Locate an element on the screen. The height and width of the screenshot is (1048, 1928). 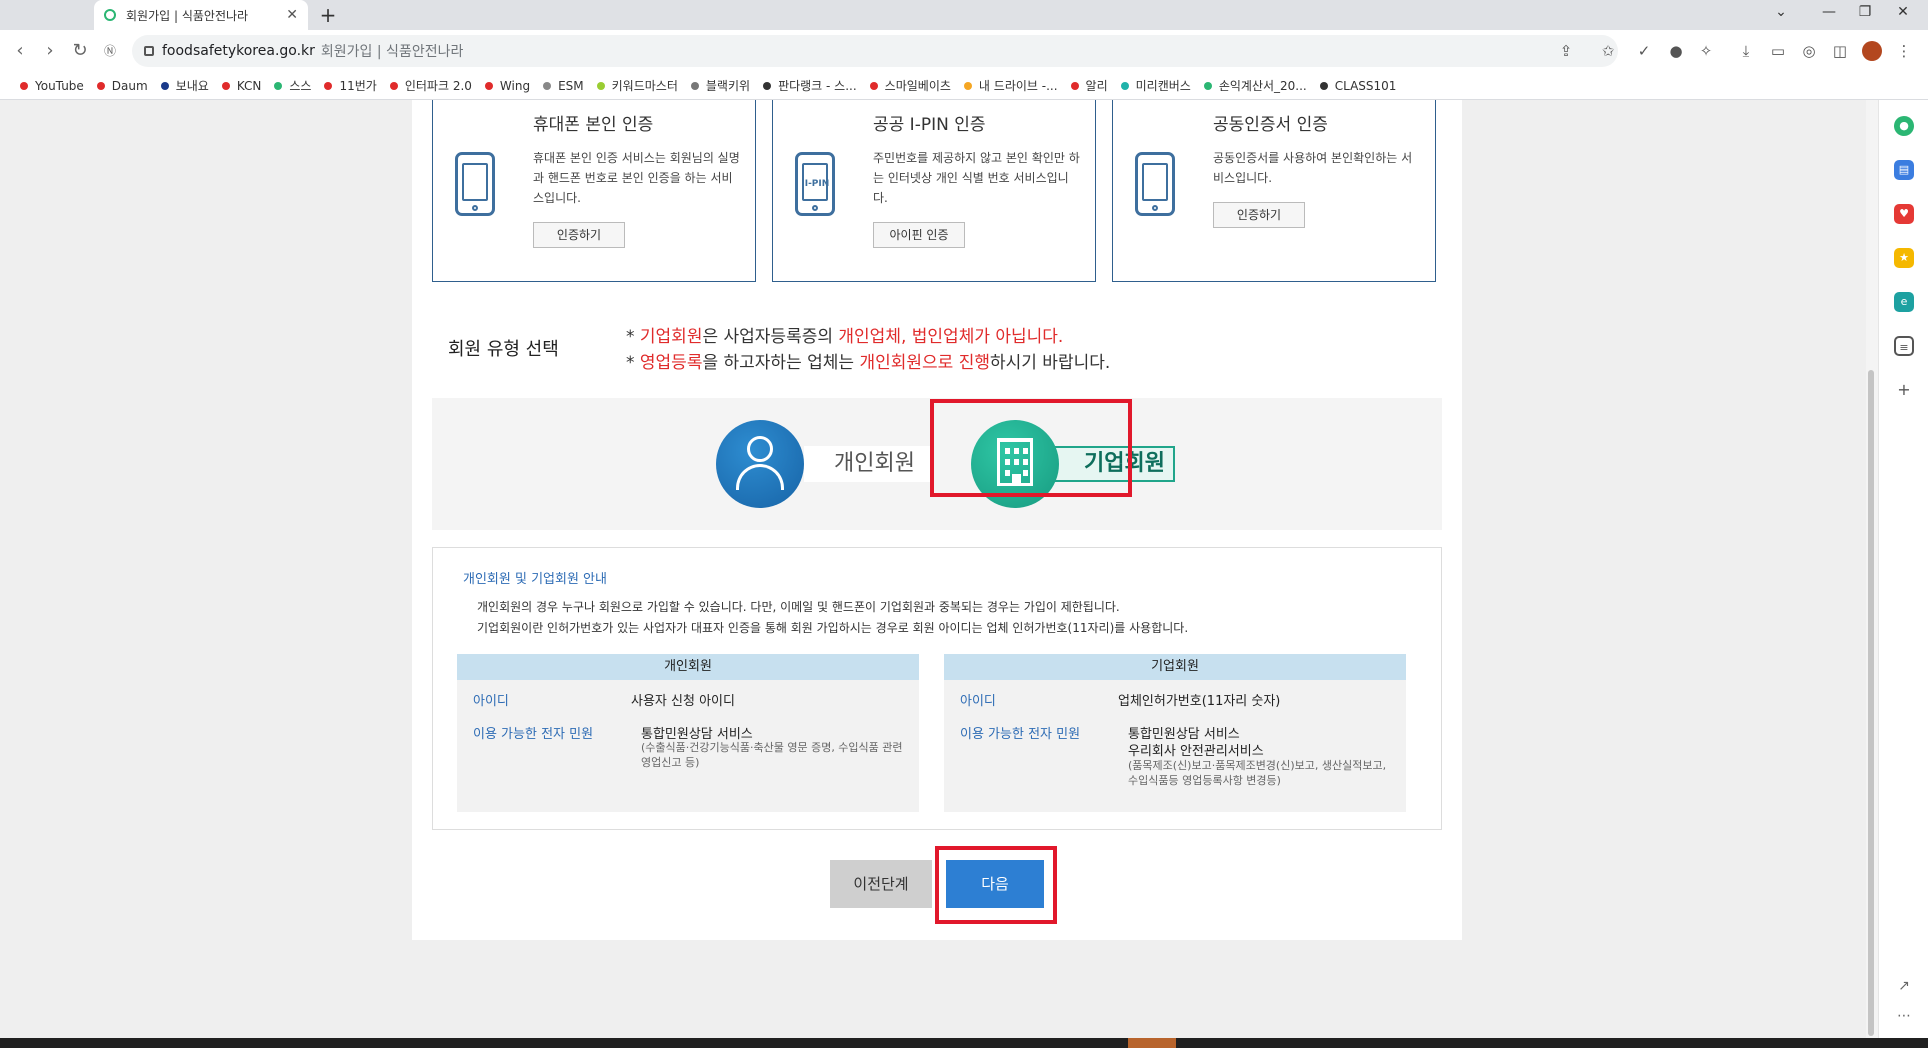
scrollbar-thumb is located at coordinates (1871, 703).